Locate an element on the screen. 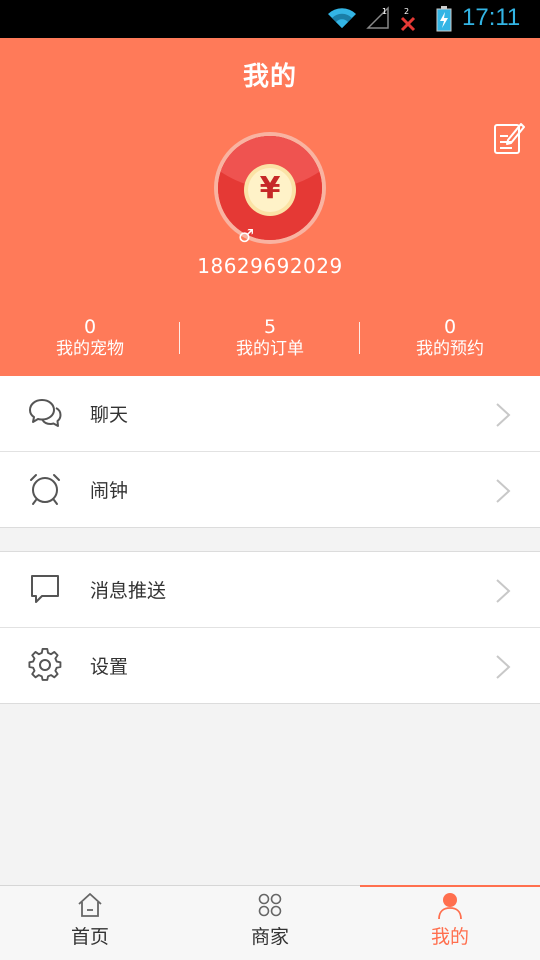 This screenshot has height=960, width=540. tab-label: 我的 is located at coordinates (449, 937).